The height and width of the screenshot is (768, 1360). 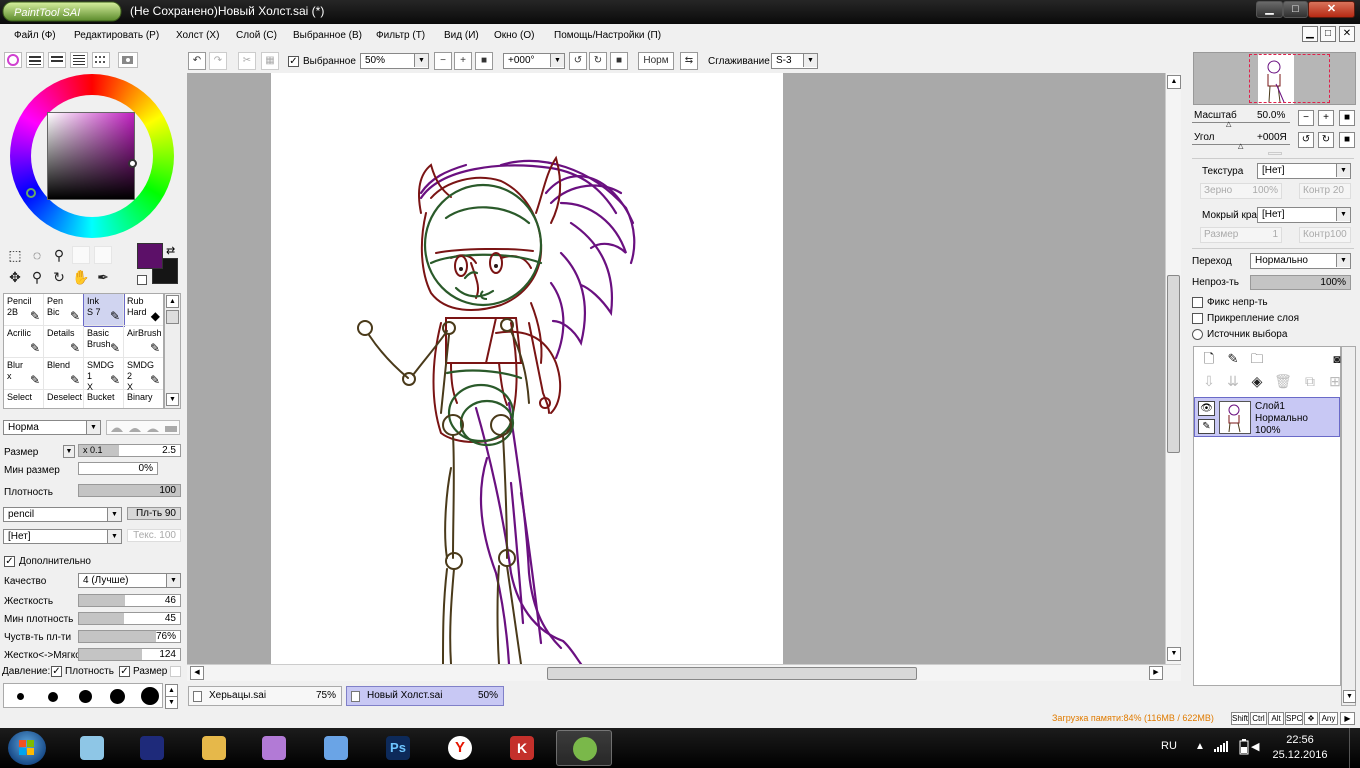 I want to click on sv-marker, so click(x=132, y=163).